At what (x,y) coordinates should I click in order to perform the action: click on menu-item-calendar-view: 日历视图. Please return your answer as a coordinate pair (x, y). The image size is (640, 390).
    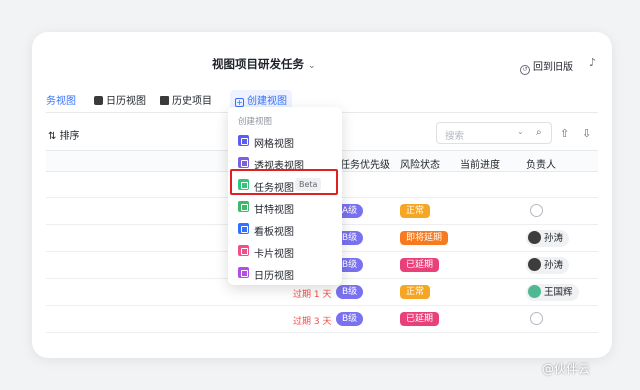
    Looking at the image, I should click on (285, 273).